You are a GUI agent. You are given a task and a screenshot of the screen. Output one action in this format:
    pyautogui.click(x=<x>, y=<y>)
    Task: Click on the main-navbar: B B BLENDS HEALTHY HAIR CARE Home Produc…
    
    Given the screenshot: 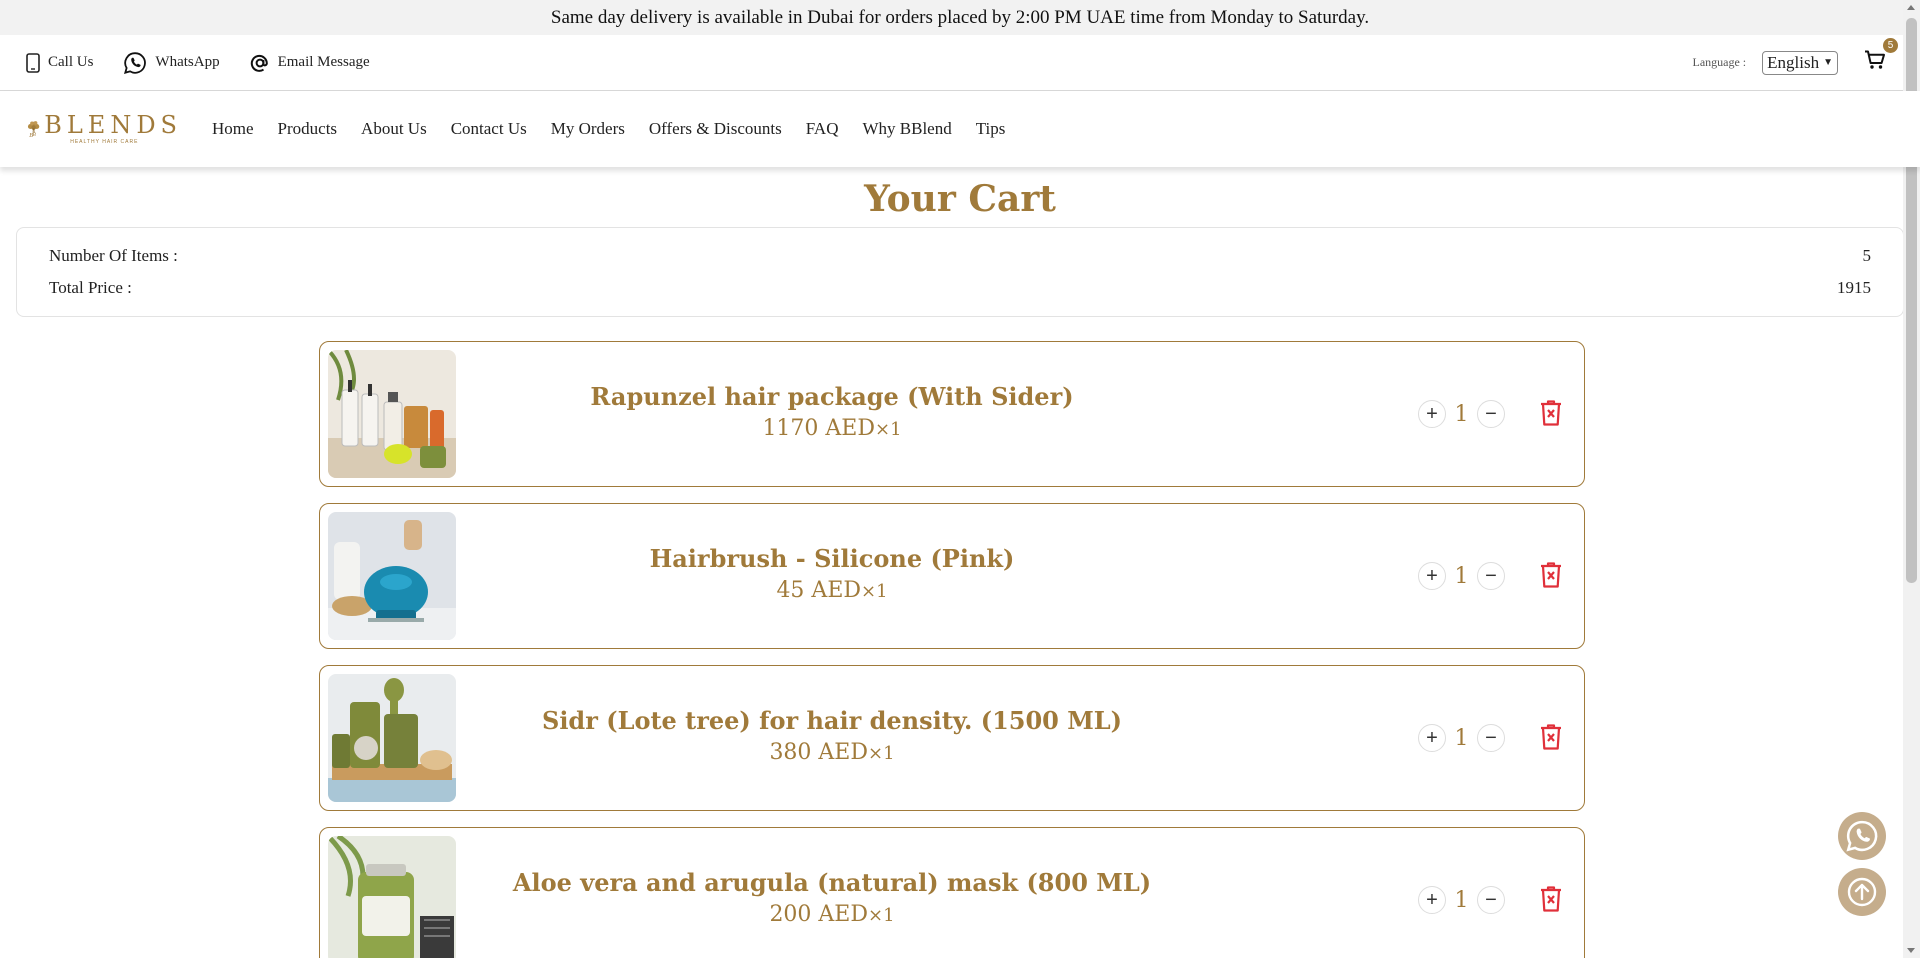 What is the action you would take?
    pyautogui.click(x=960, y=129)
    